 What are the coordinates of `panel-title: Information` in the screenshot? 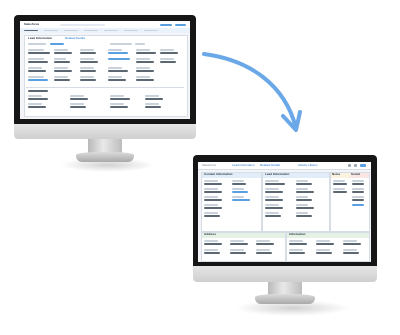 It's located at (297, 234).